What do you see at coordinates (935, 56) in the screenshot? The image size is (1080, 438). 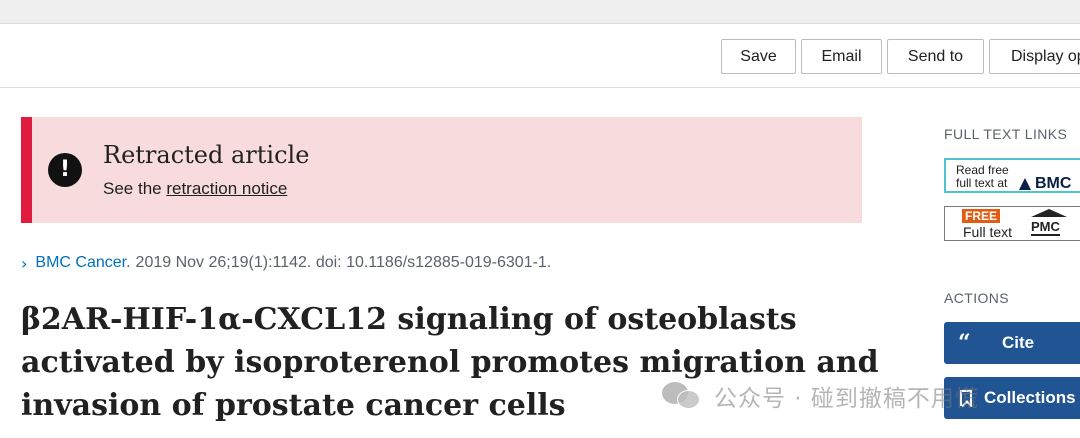 I see `send-to-button: Send to` at bounding box center [935, 56].